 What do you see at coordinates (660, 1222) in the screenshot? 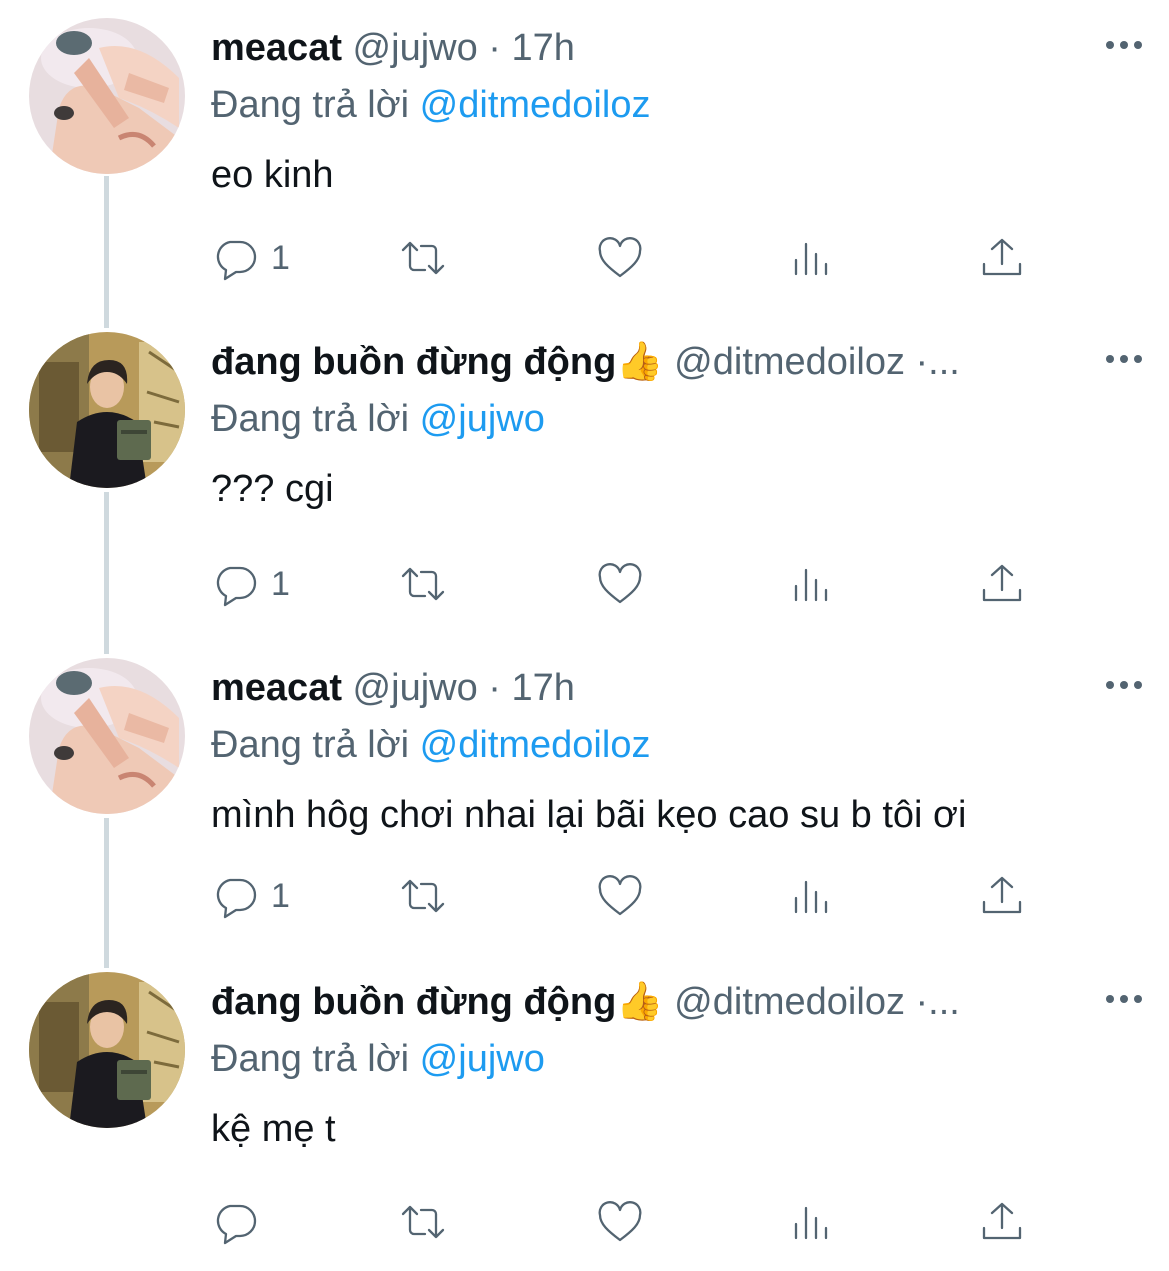
I see `tweet-actions` at bounding box center [660, 1222].